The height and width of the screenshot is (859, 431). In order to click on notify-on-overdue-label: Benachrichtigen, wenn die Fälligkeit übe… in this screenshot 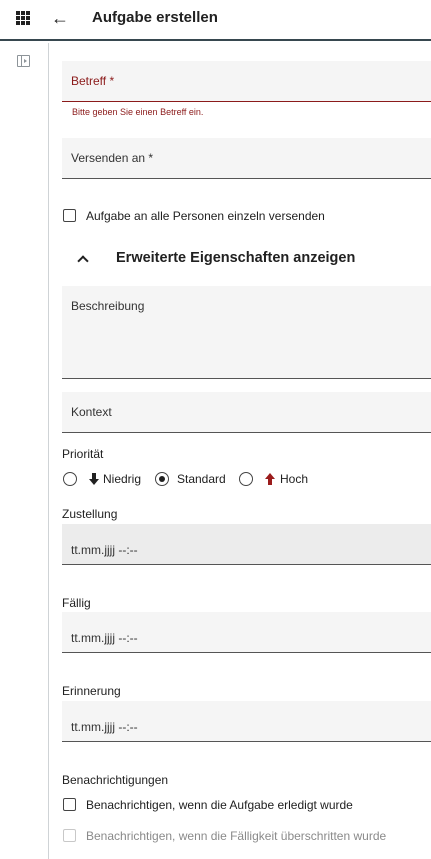, I will do `click(236, 836)`.